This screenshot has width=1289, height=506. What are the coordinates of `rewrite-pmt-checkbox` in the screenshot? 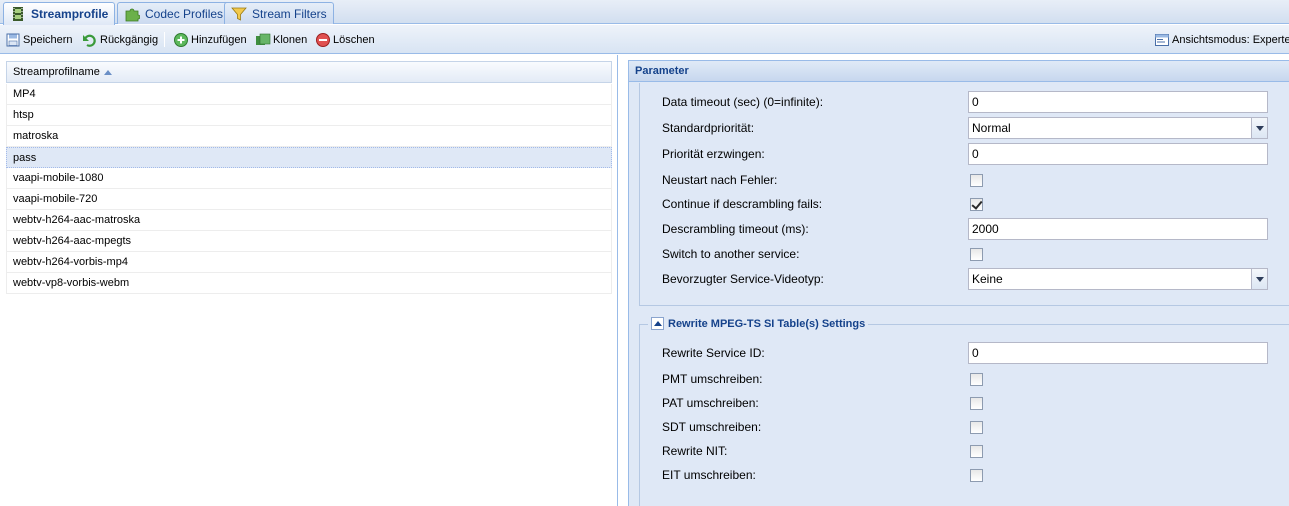 It's located at (976, 379).